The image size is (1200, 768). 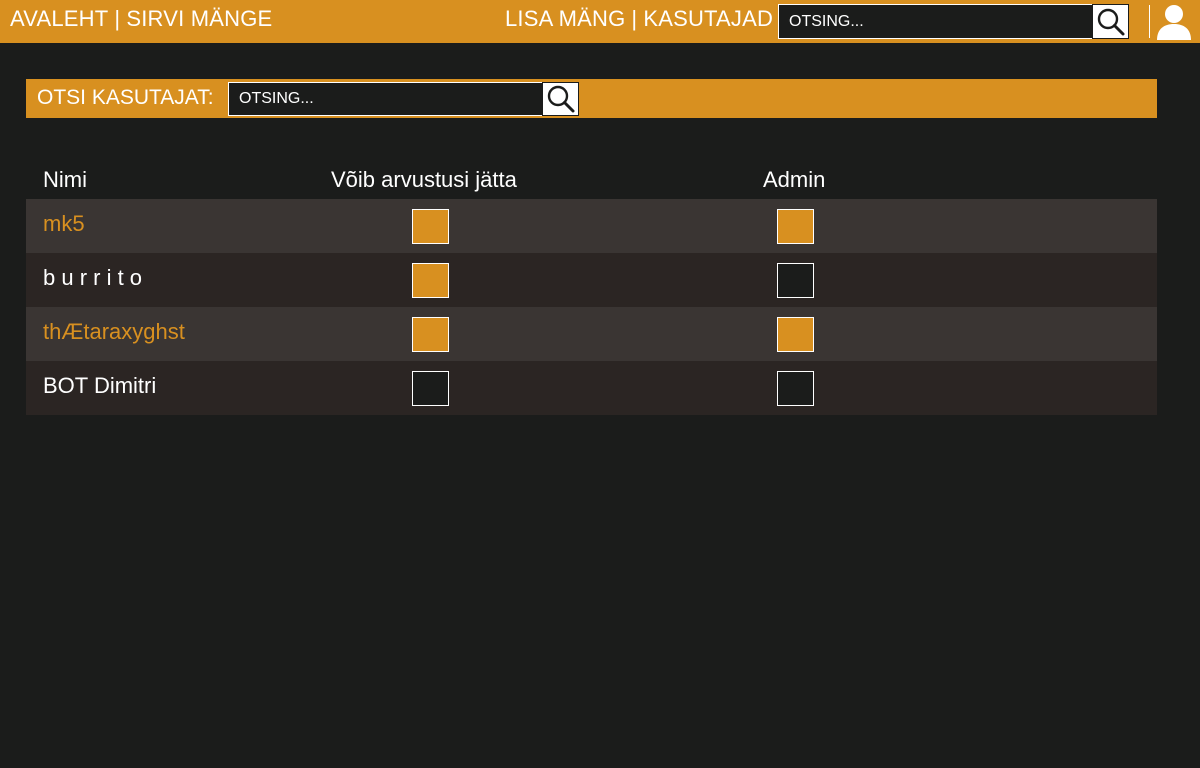 What do you see at coordinates (591, 280) in the screenshot?
I see `table-row: b u r r i t o` at bounding box center [591, 280].